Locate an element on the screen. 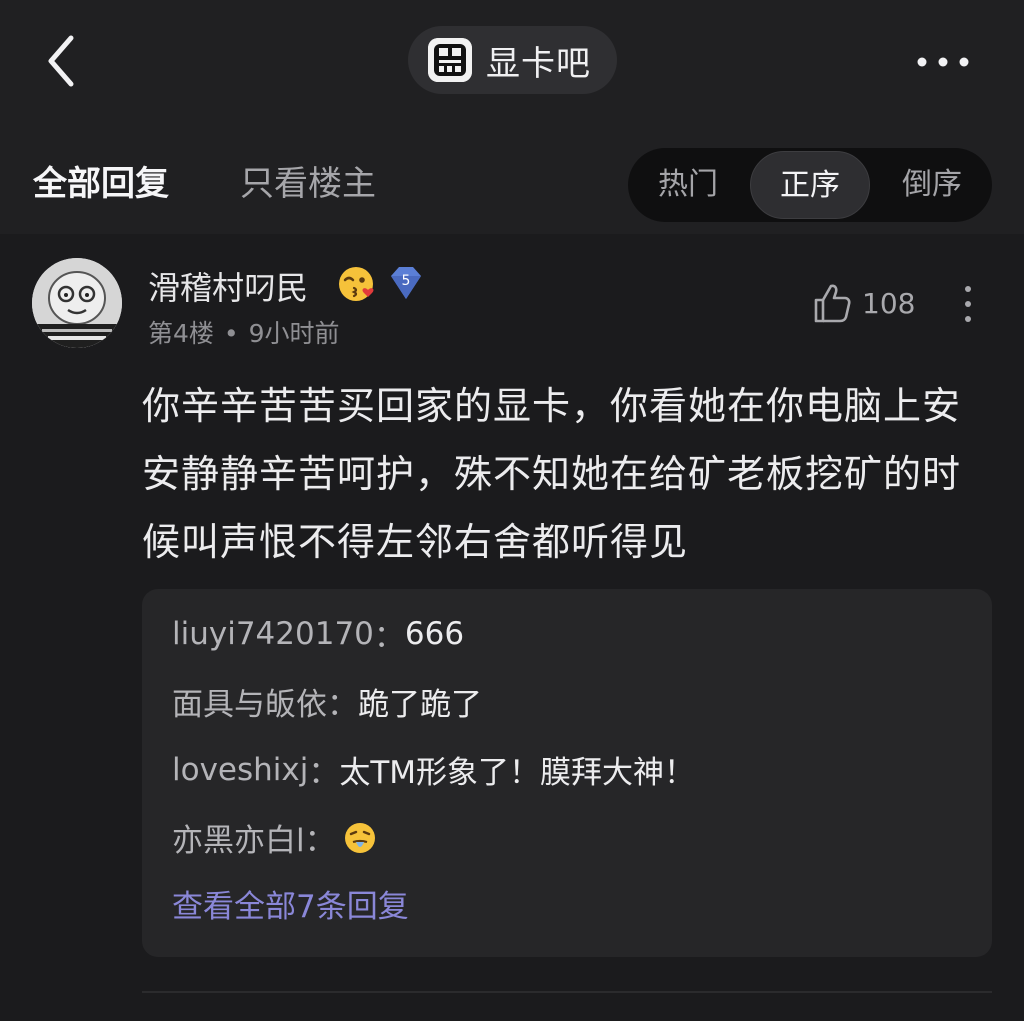  ellipsis-icon is located at coordinates (943, 62).